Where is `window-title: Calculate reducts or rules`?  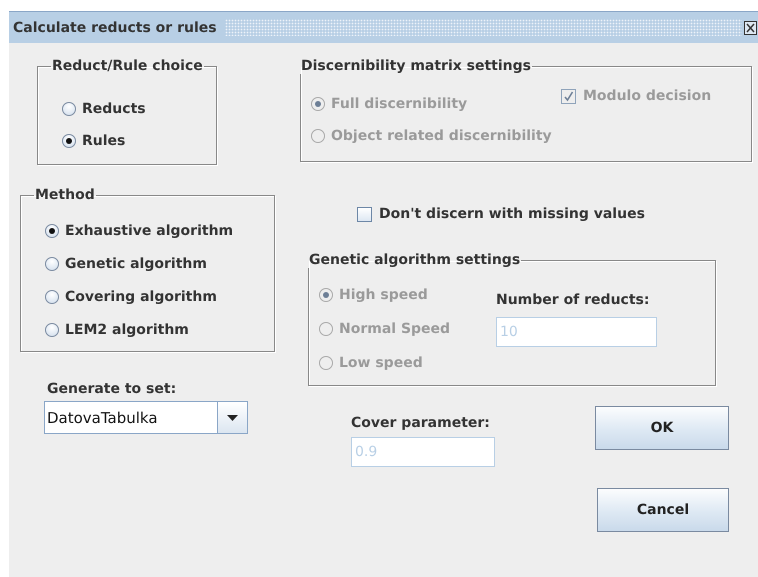
window-title: Calculate reducts or rules is located at coordinates (115, 28).